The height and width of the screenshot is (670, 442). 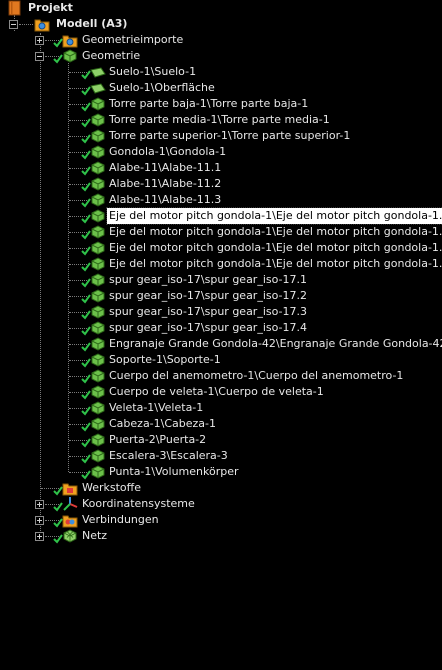 What do you see at coordinates (221, 520) in the screenshot?
I see `tree-node-connections: Verbindungen` at bounding box center [221, 520].